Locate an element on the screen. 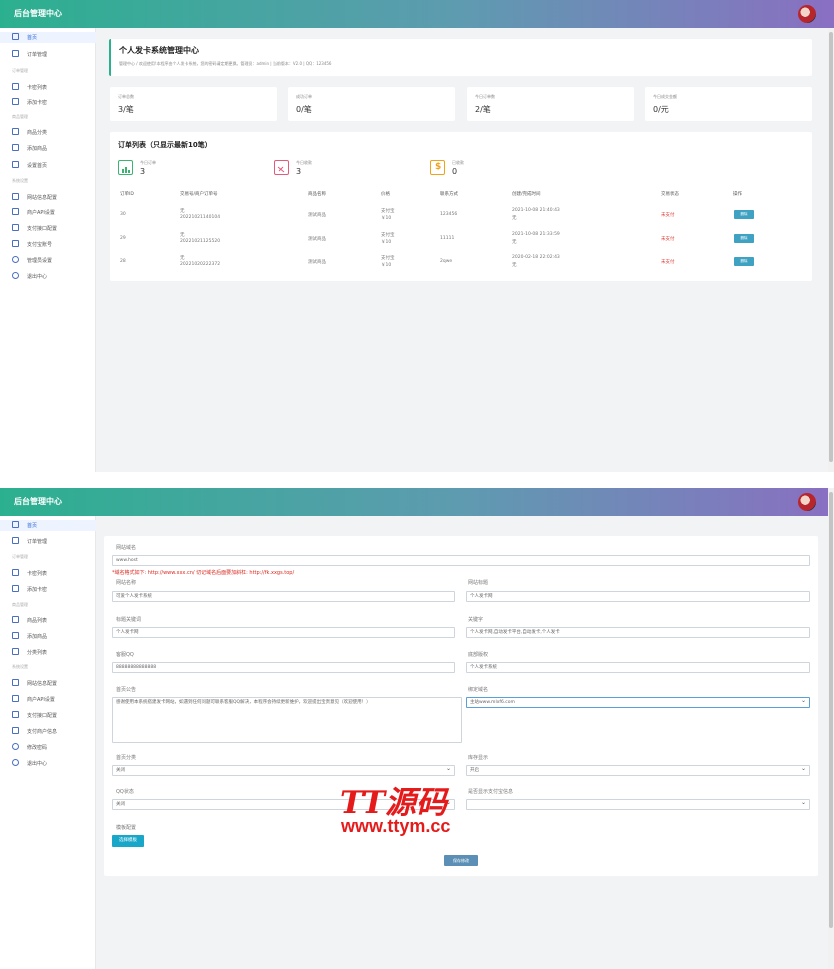 This screenshot has height=969, width=834. sidebar-item-password: 修改密码 is located at coordinates (48, 747).